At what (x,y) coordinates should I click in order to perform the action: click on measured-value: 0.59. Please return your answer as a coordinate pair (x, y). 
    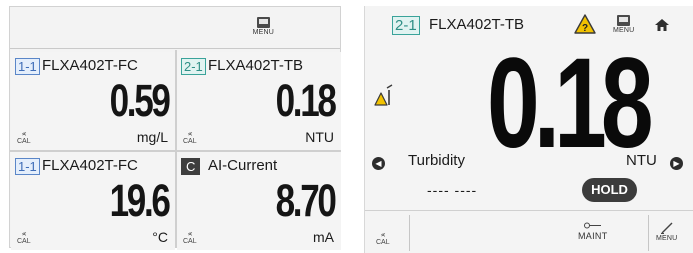
    Looking at the image, I should click on (140, 100).